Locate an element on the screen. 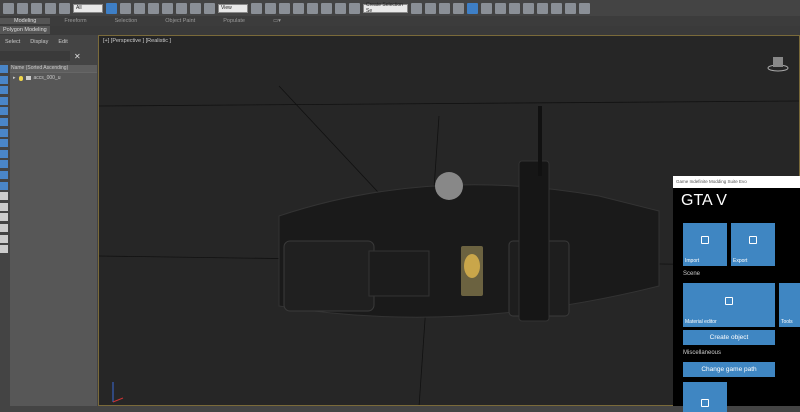 This screenshot has height=412, width=800. search-input is located at coordinates (35, 56).